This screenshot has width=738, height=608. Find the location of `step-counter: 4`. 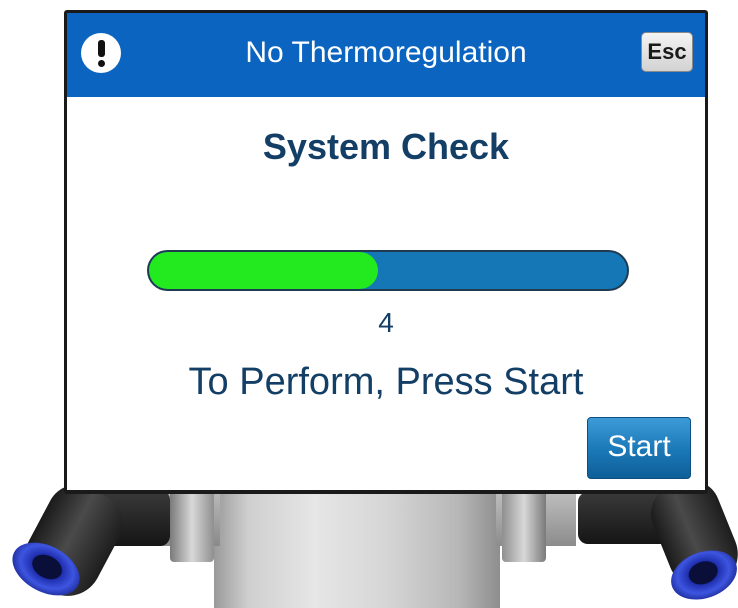

step-counter: 4 is located at coordinates (386, 322).